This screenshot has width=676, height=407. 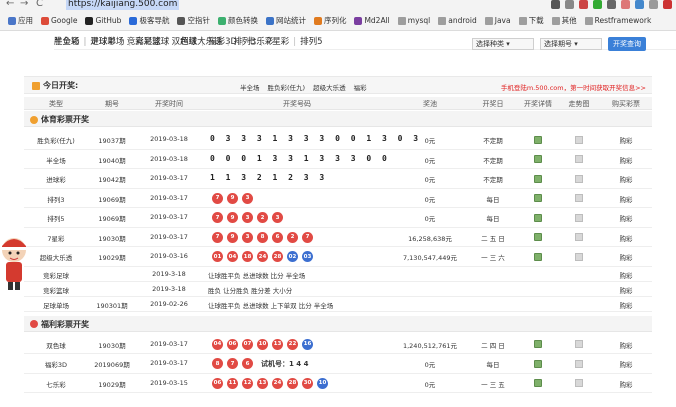 I want to click on bookmark-item: mysql, so click(x=413, y=20).